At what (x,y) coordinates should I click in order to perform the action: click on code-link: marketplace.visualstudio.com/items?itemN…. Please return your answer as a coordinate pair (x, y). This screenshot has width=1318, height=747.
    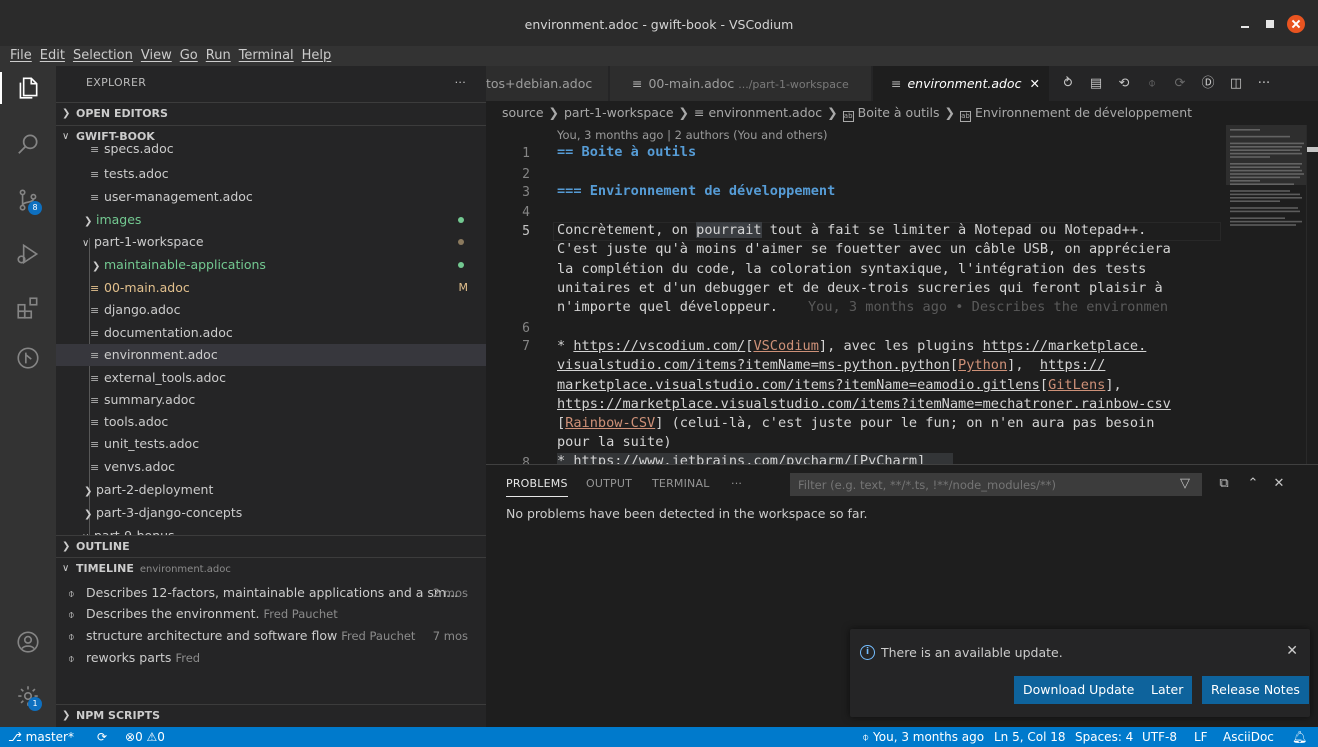
    Looking at the image, I should click on (798, 385).